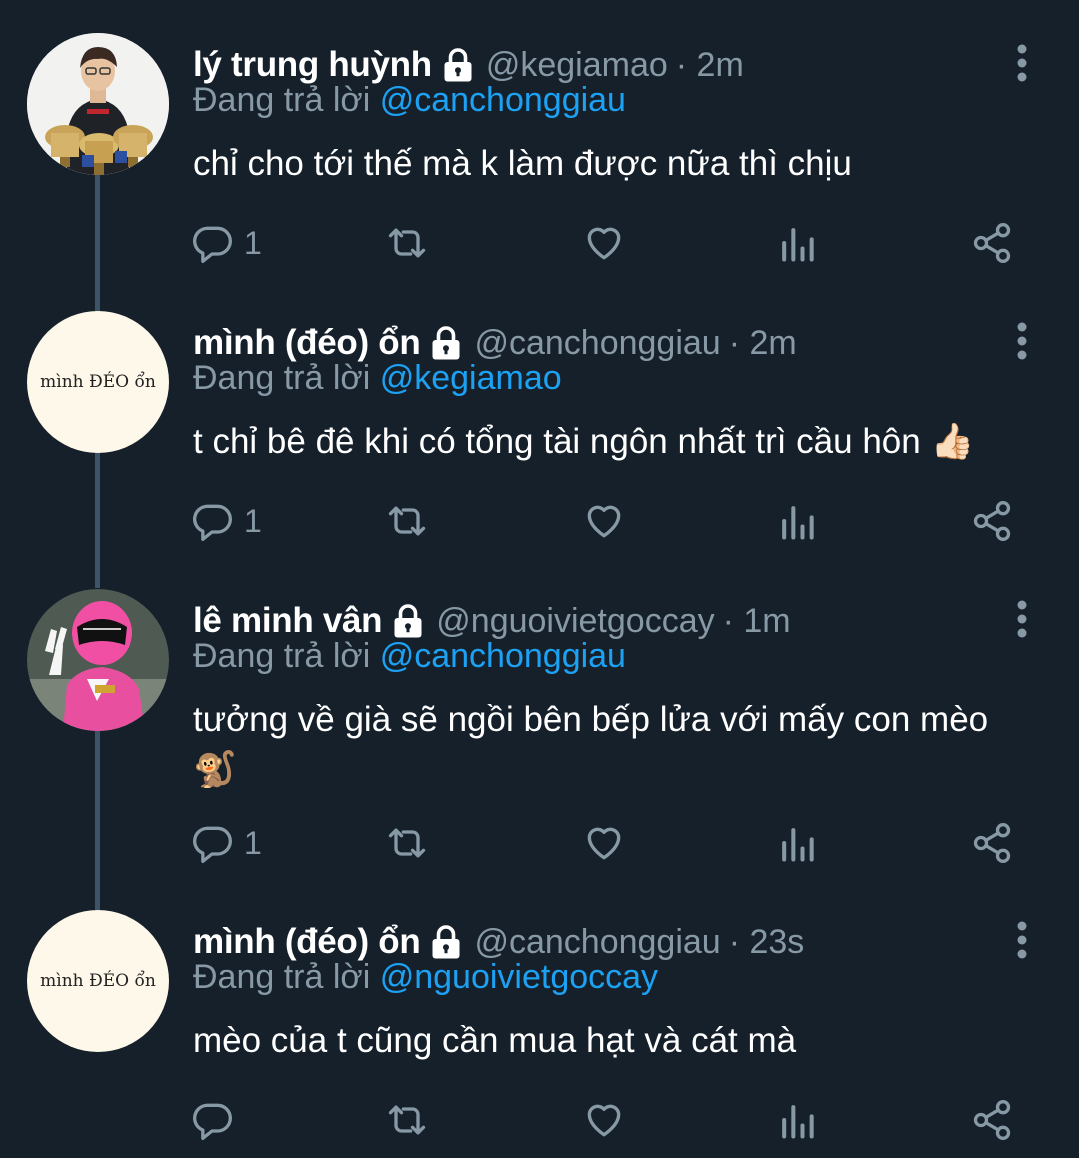 Image resolution: width=1079 pixels, height=1158 pixels. I want to click on tweet-text: mèo của t cũng cần mua hạt và cát mà, so click(495, 1040).